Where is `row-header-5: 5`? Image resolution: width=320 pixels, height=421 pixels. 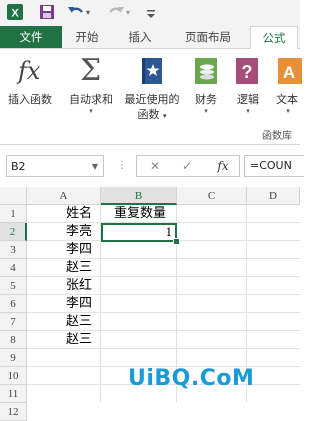 row-header-5: 5 is located at coordinates (13, 286).